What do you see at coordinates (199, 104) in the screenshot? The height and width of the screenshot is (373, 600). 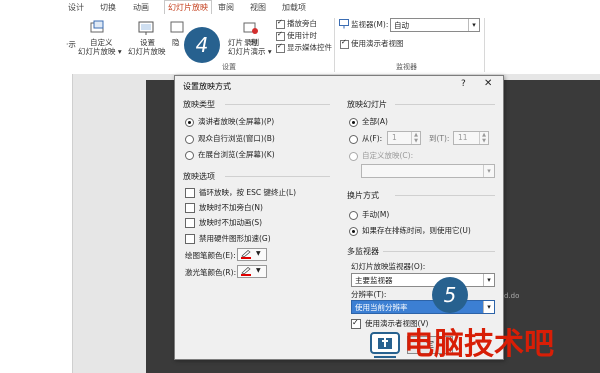 I see `show-type-header: 放映类型` at bounding box center [199, 104].